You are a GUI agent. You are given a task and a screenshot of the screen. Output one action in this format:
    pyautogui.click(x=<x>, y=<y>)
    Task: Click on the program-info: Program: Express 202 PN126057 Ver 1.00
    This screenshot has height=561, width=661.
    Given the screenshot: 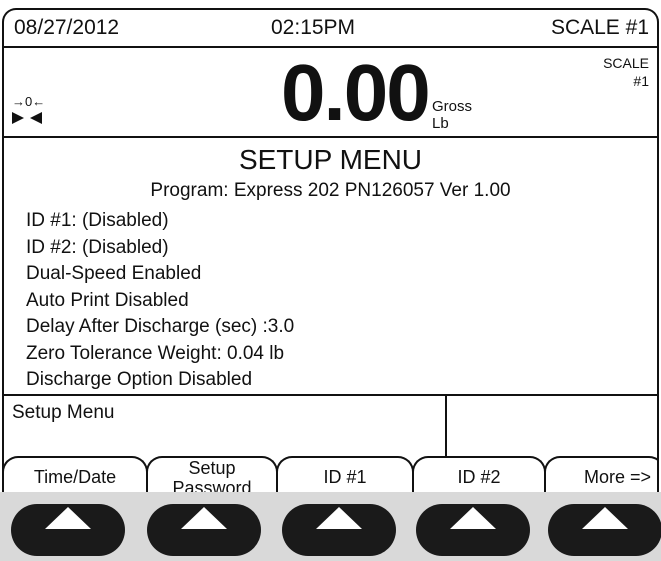 What is the action you would take?
    pyautogui.click(x=330, y=190)
    